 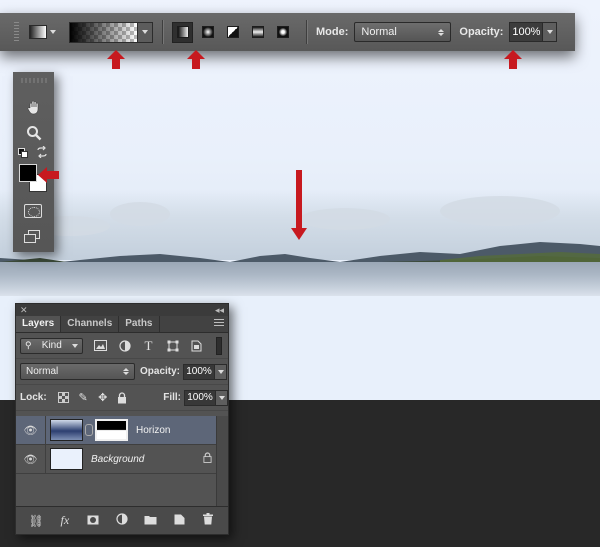 What do you see at coordinates (196, 345) in the screenshot?
I see `filter-smart-object-icon` at bounding box center [196, 345].